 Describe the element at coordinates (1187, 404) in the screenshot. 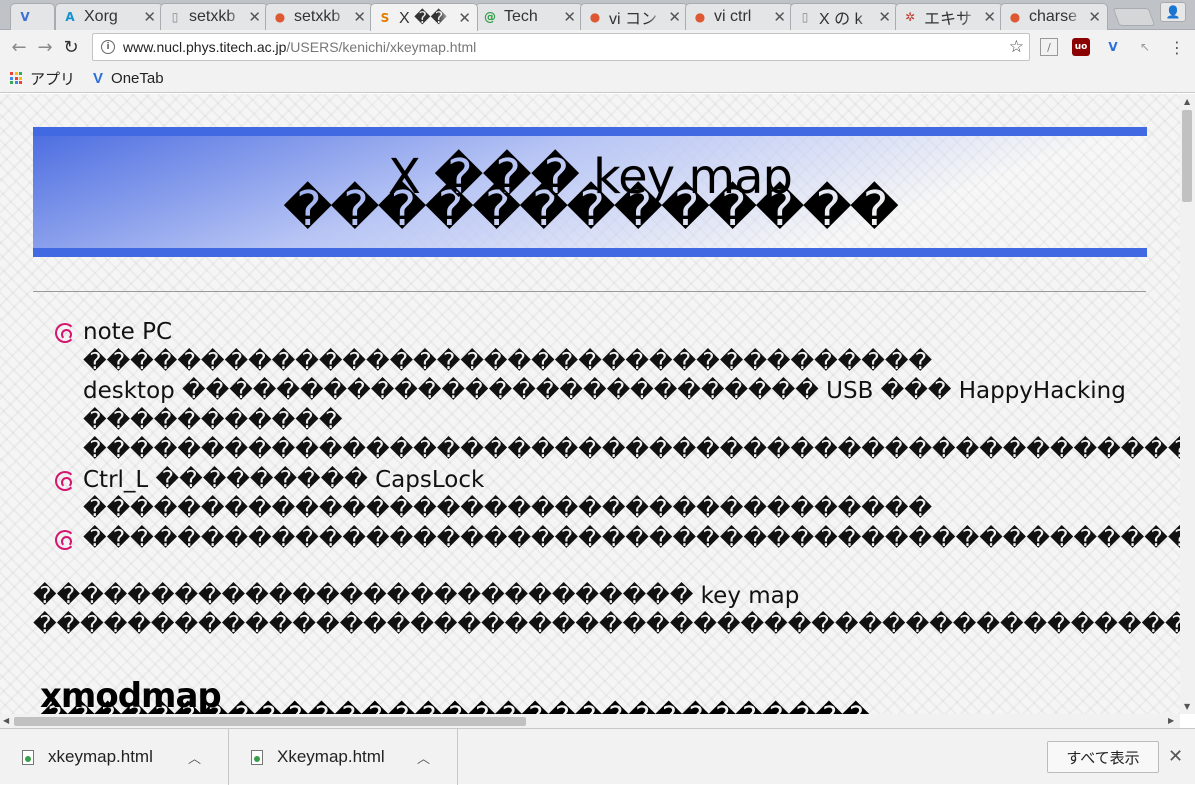

I see `vertical-scrollbar: ▲ ▼` at that location.